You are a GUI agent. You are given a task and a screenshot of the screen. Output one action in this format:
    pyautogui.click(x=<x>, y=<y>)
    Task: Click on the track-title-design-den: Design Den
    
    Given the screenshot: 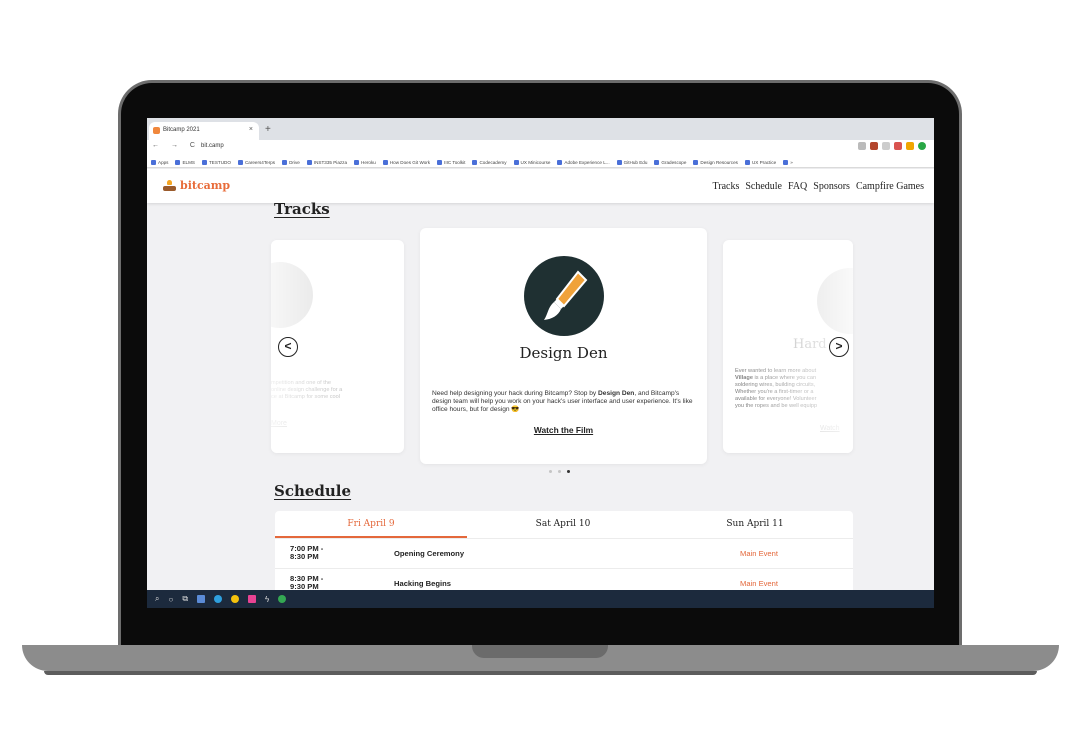 What is the action you would take?
    pyautogui.click(x=563, y=353)
    